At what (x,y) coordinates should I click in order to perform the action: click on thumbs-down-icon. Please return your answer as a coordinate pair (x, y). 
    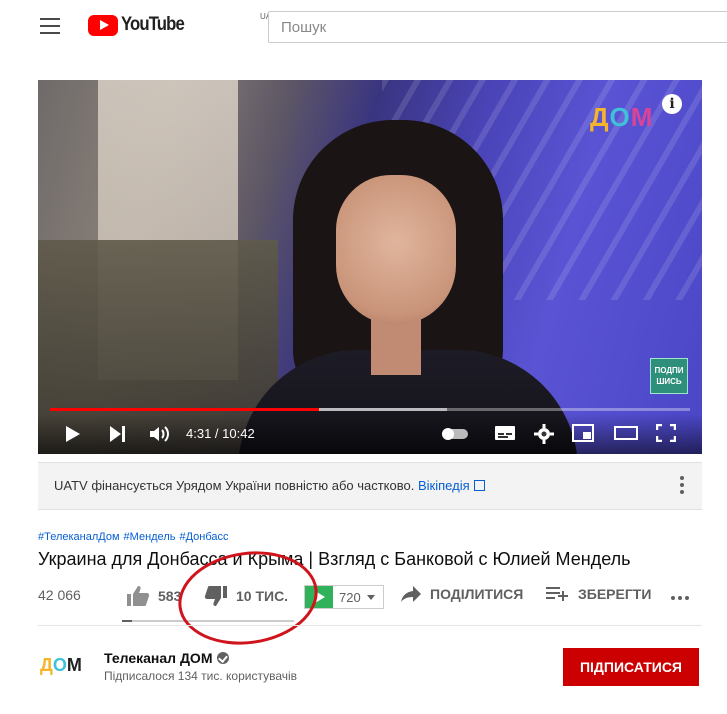
    Looking at the image, I should click on (215, 596).